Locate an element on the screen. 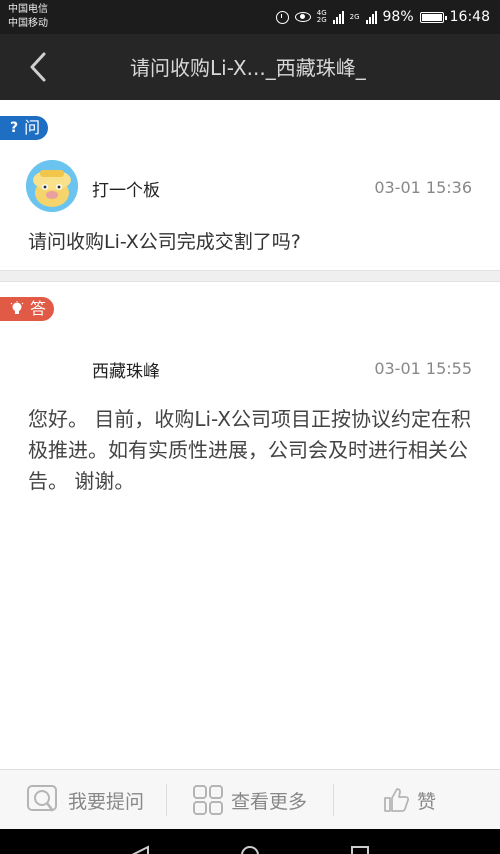 The height and width of the screenshot is (854, 500). carrier-2: 中国移动 is located at coordinates (28, 23).